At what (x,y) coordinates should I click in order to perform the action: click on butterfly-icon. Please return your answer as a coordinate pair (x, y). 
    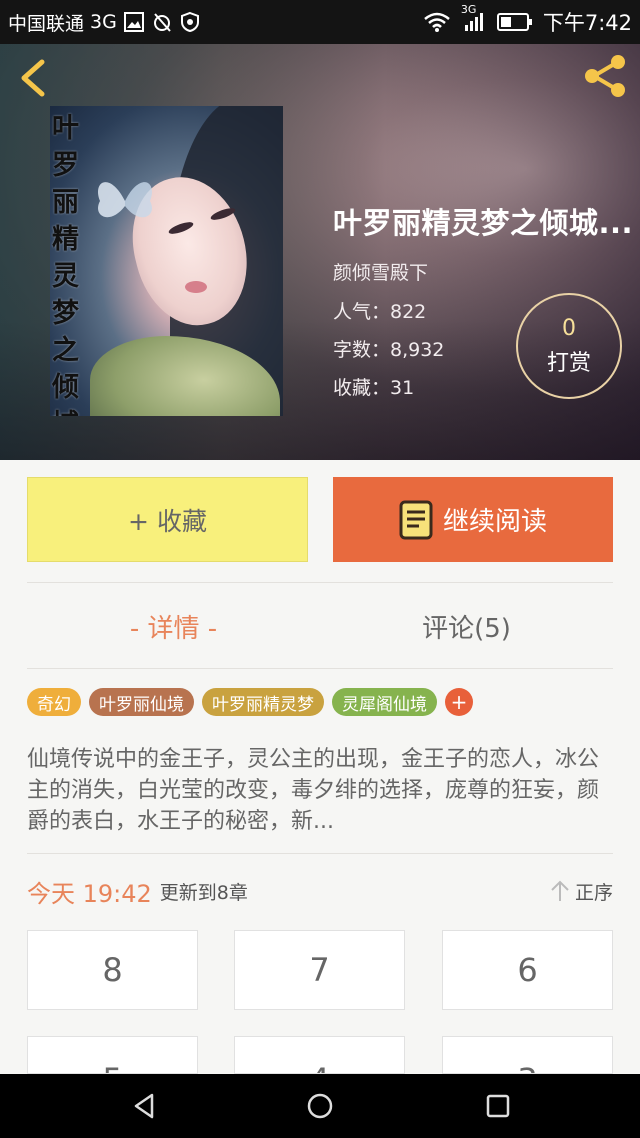
    Looking at the image, I should click on (125, 200).